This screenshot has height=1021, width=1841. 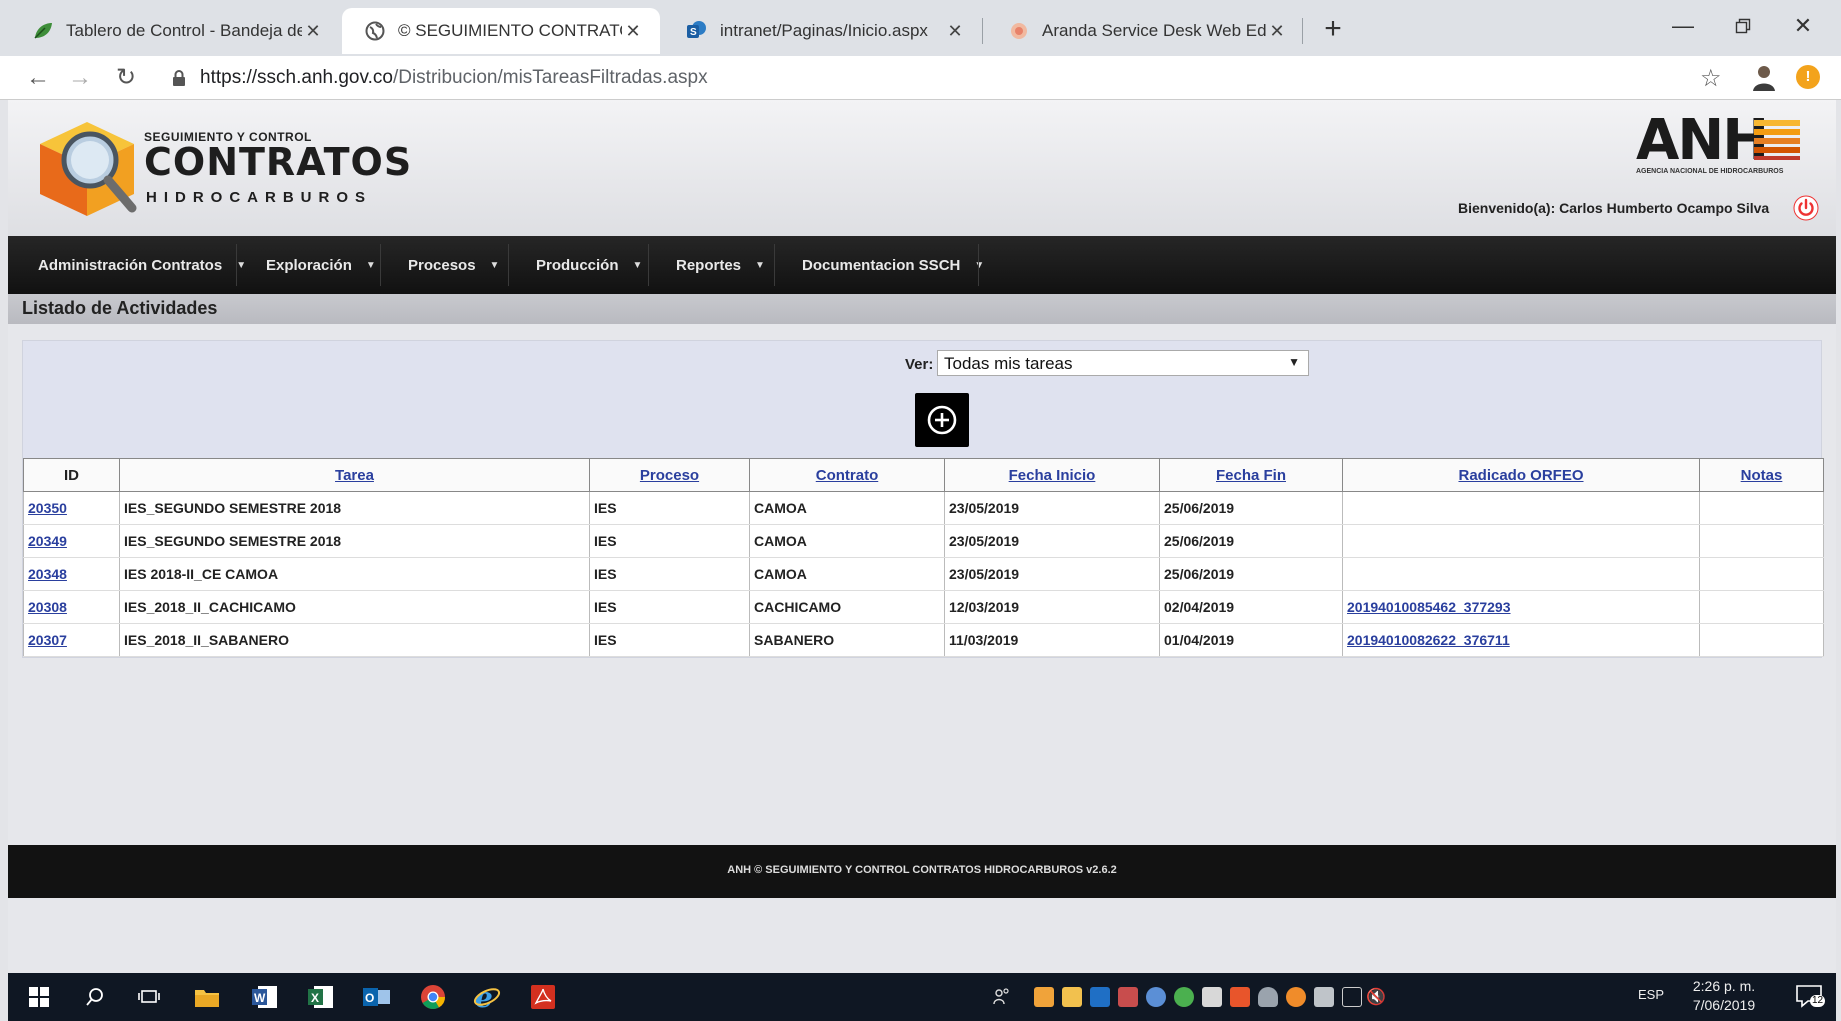 I want to click on volume-muted-icon: 🔇, so click(x=1376, y=997).